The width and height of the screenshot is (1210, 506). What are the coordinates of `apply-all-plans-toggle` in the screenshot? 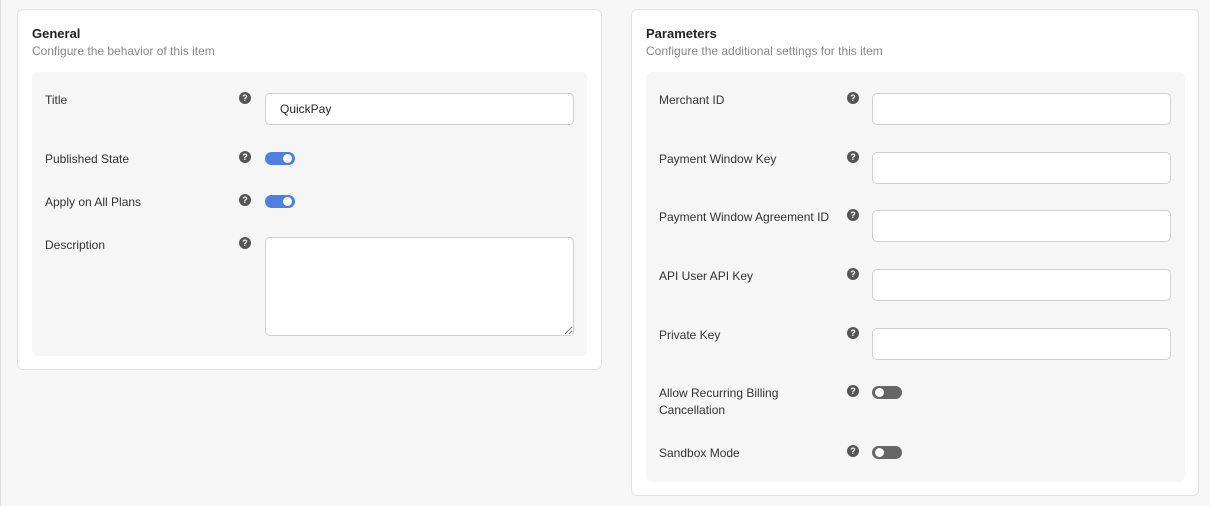 It's located at (280, 201).